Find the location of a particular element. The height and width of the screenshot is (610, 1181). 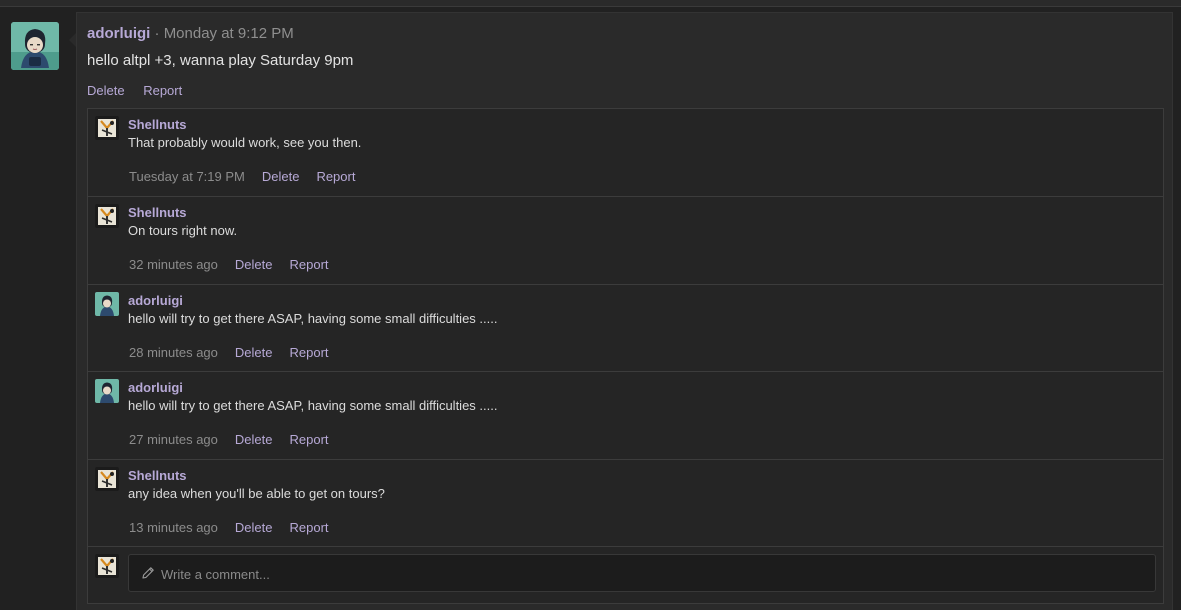

post-body: hello altpl +3, wanna play Saturday 9pm is located at coordinates (220, 60).